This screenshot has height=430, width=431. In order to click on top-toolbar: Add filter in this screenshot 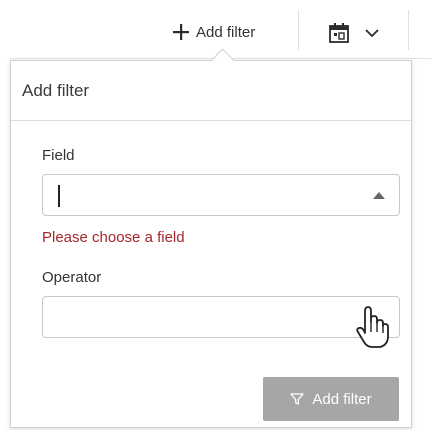, I will do `click(215, 29)`.